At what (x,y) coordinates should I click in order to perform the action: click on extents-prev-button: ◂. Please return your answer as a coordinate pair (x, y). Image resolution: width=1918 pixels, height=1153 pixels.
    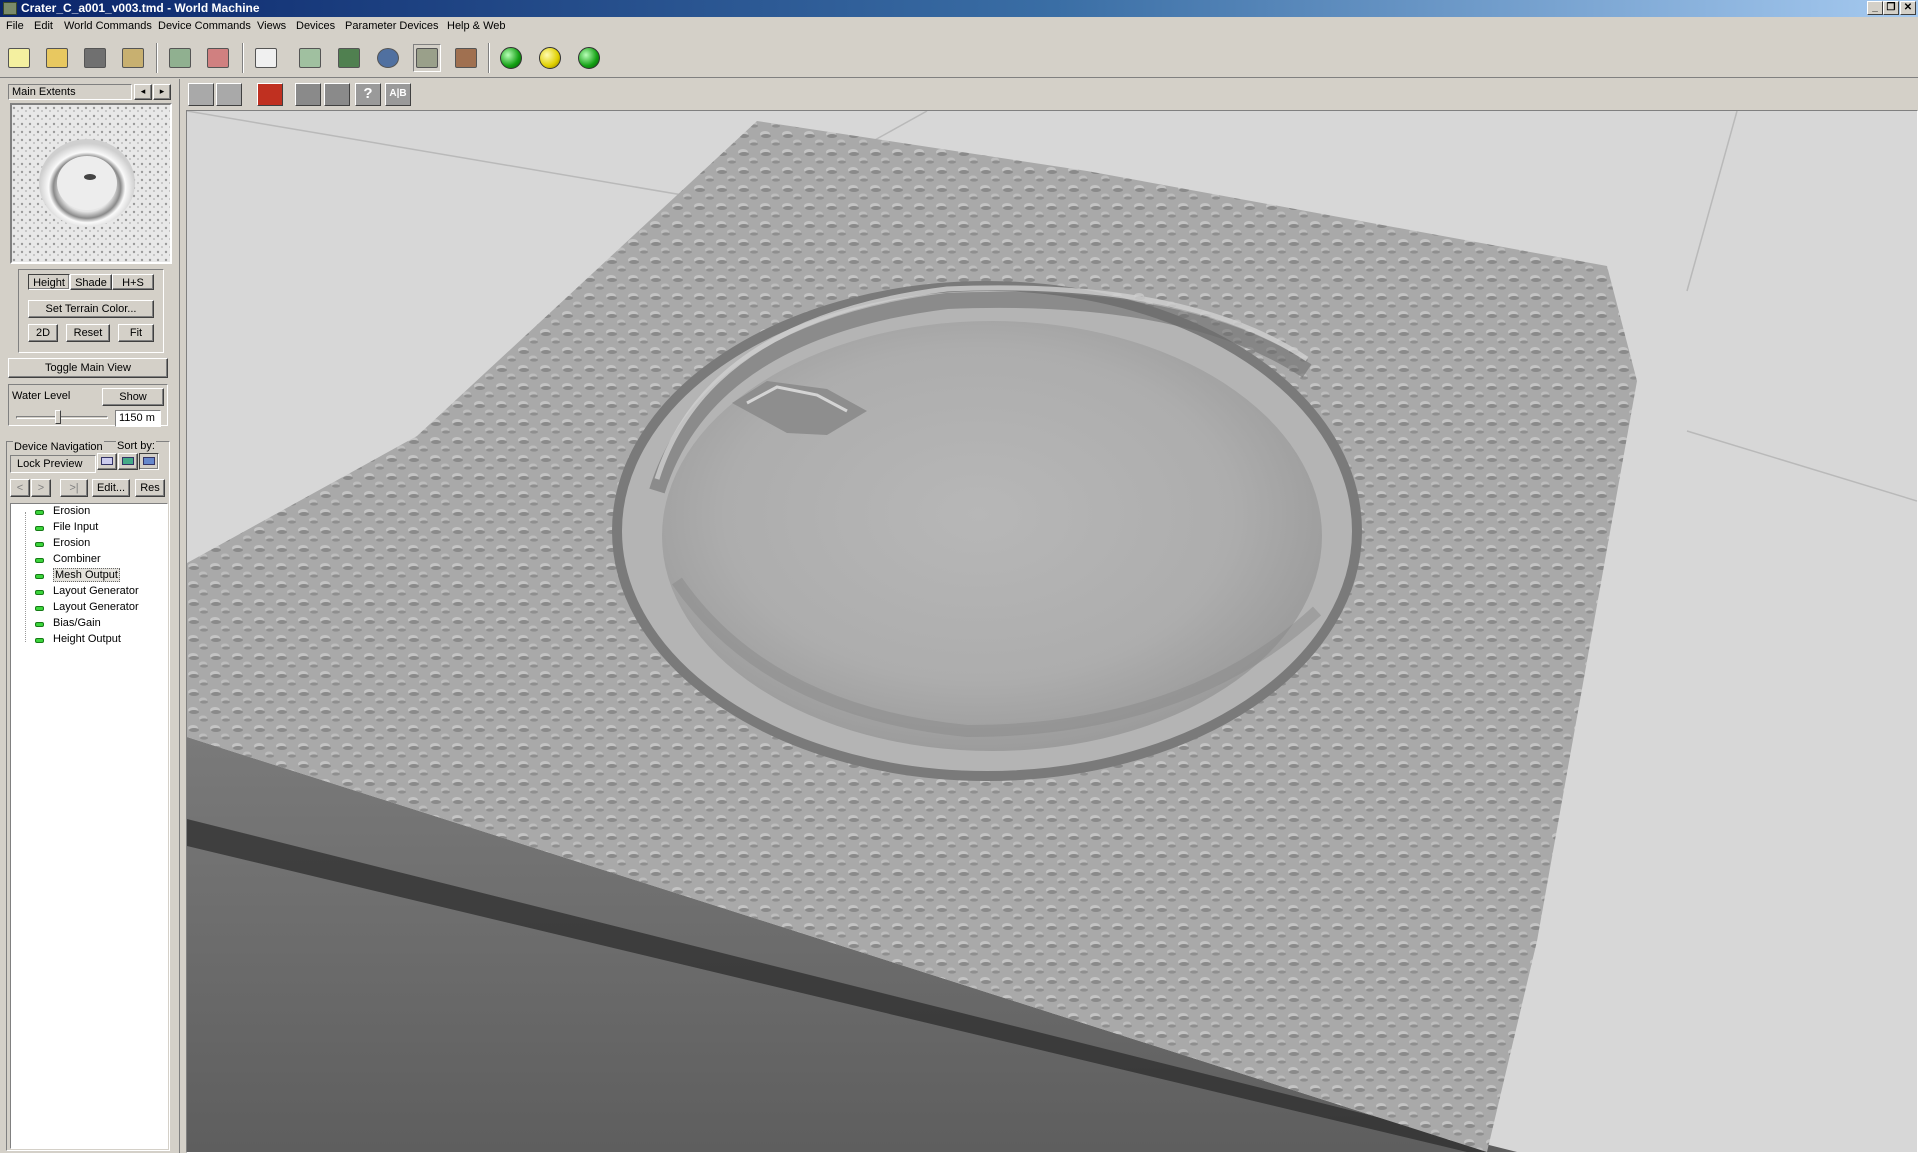
    Looking at the image, I should click on (143, 92).